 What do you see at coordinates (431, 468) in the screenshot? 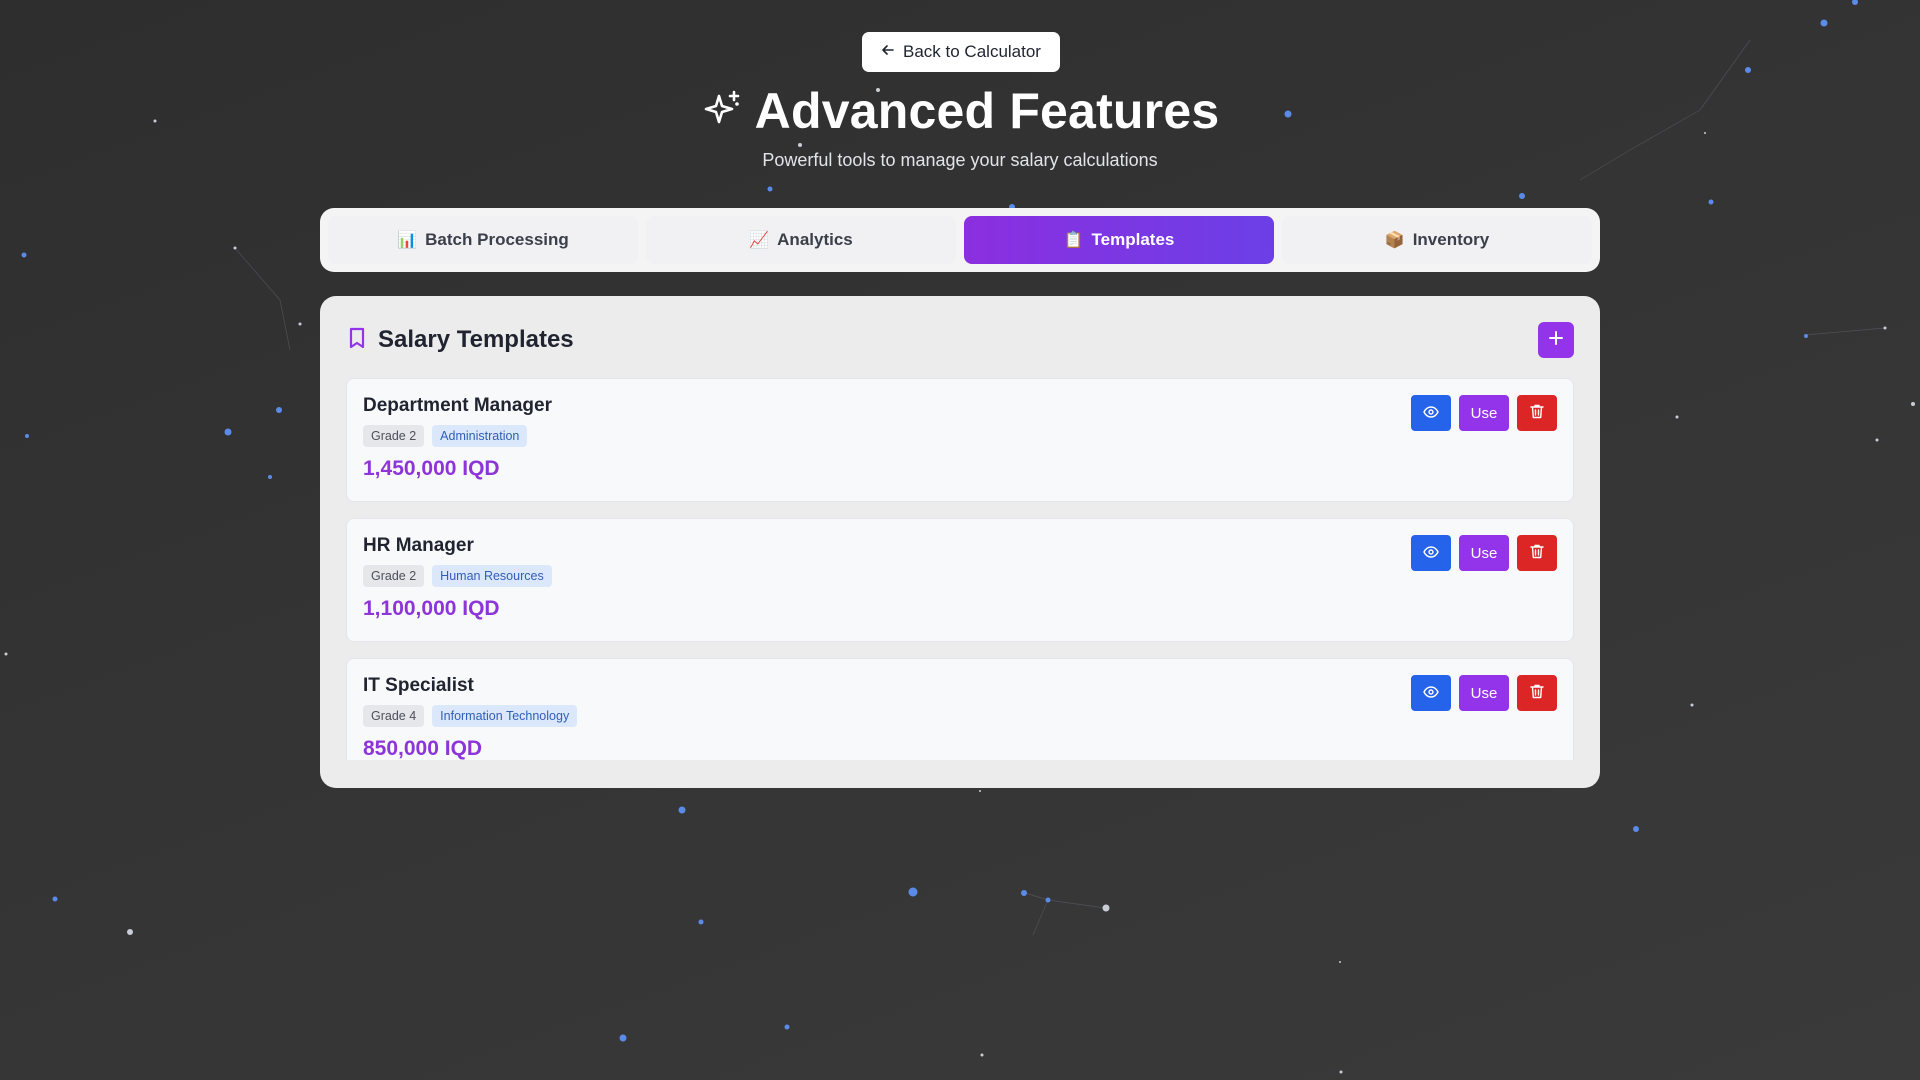
I see `template-amount: 1,450,000 IQD` at bounding box center [431, 468].